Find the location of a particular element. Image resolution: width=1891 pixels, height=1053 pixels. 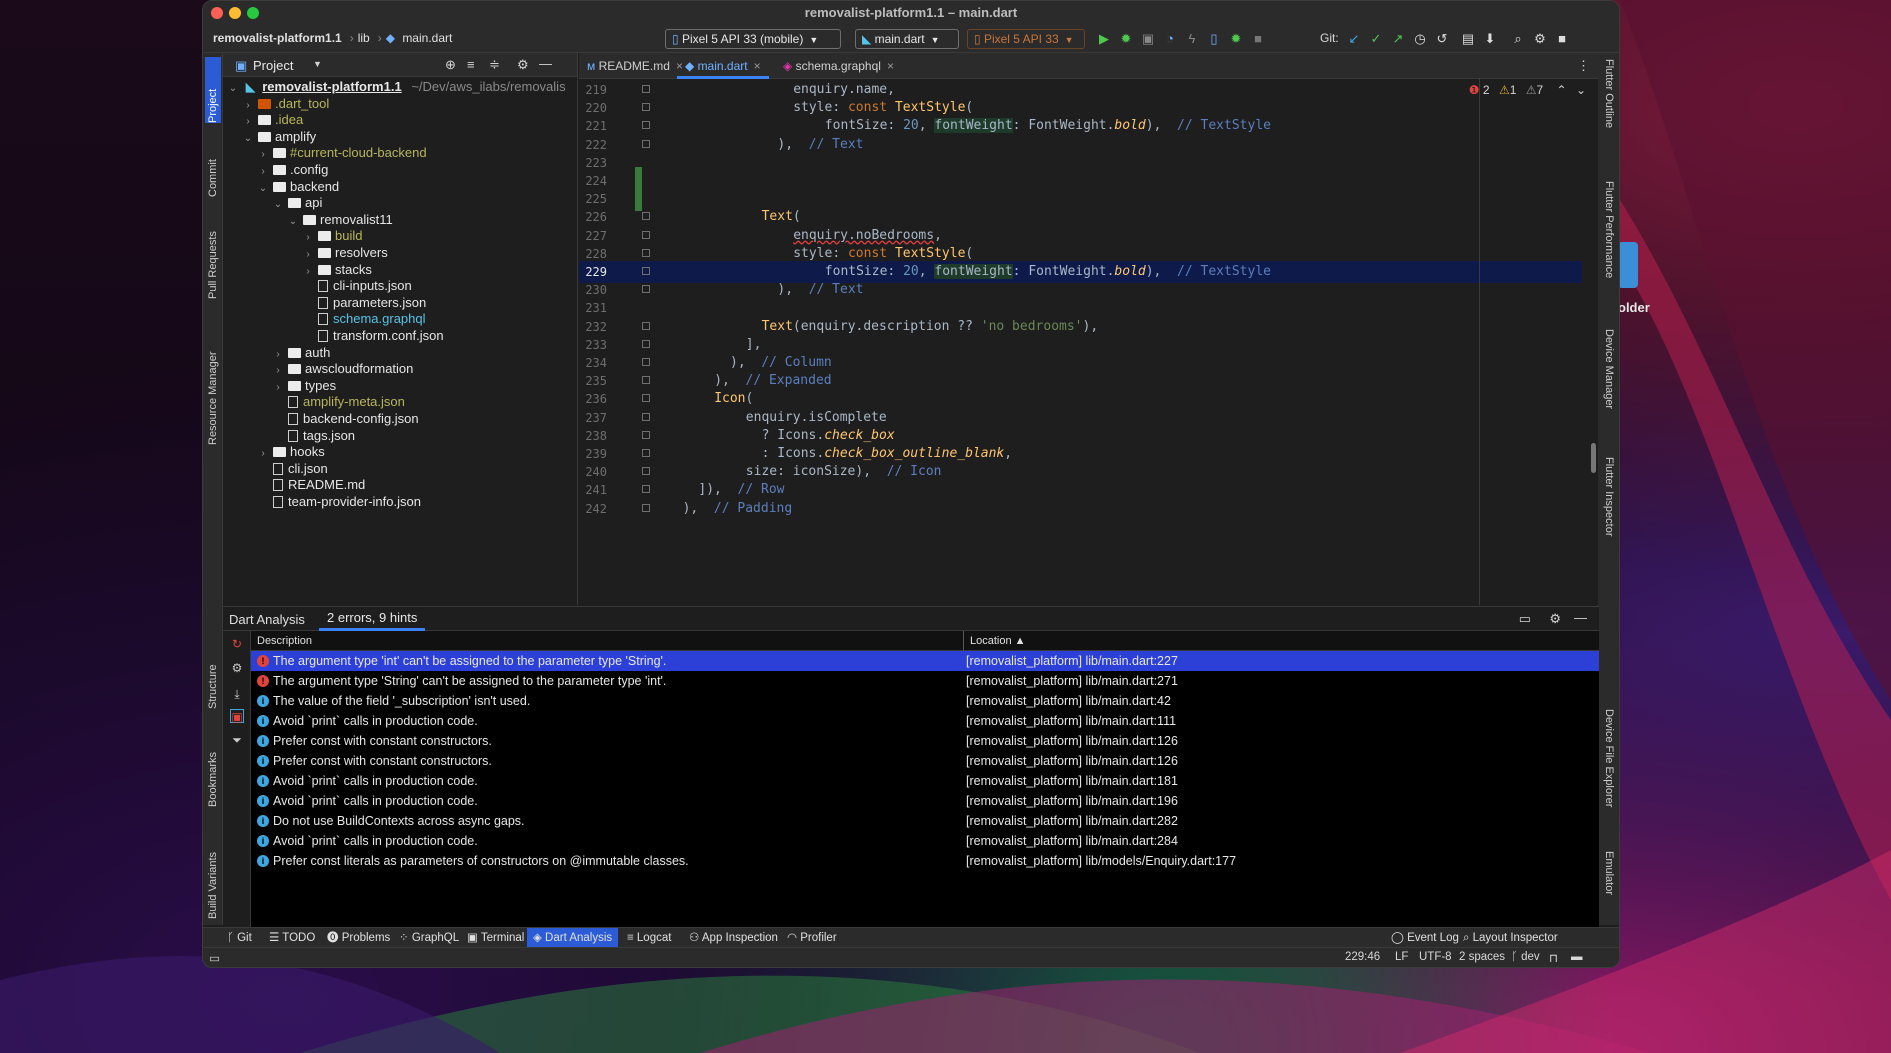

column-location: Location ▲ is located at coordinates (994, 641).